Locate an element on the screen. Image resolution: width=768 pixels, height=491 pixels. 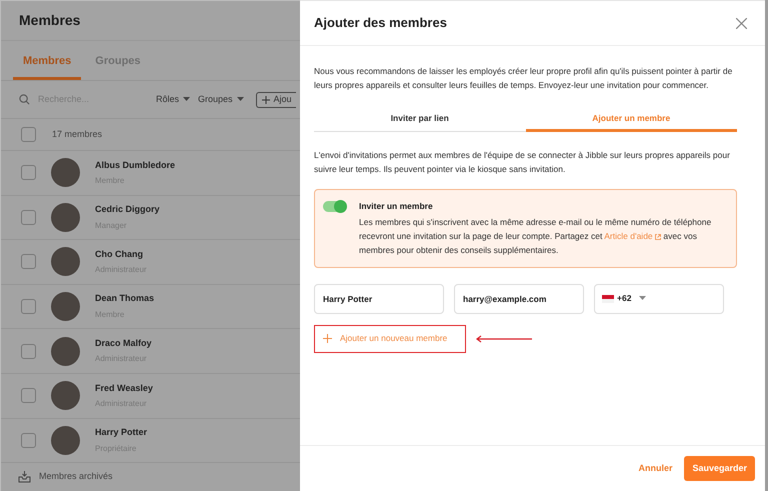
member-name: Harry Potter is located at coordinates (121, 433).